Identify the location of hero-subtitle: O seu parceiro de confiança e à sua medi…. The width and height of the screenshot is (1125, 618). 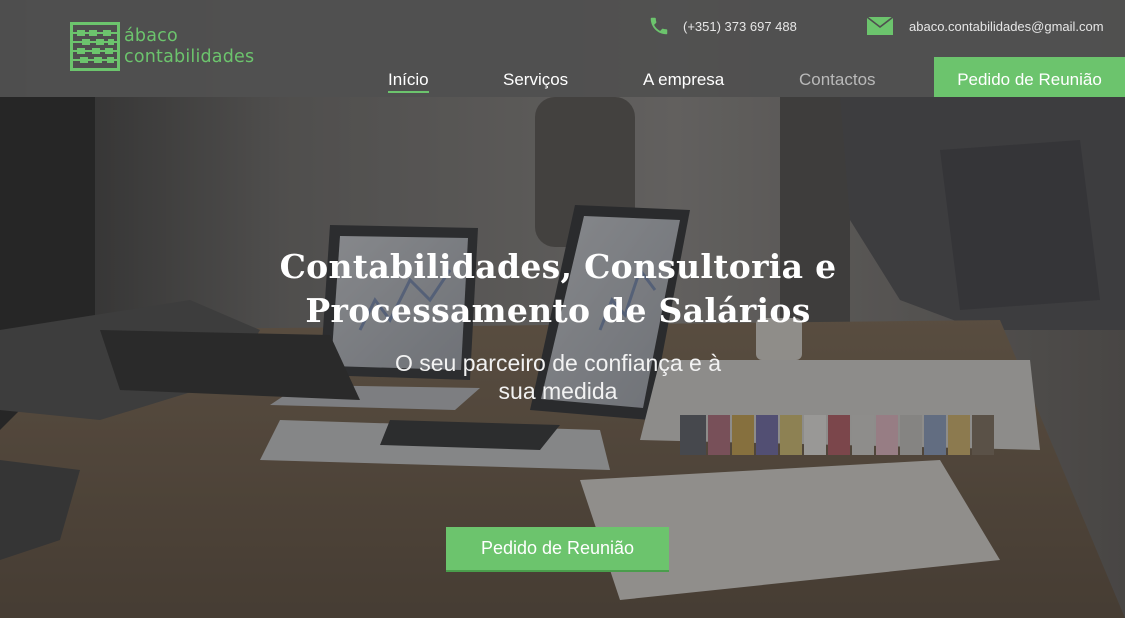
(558, 377).